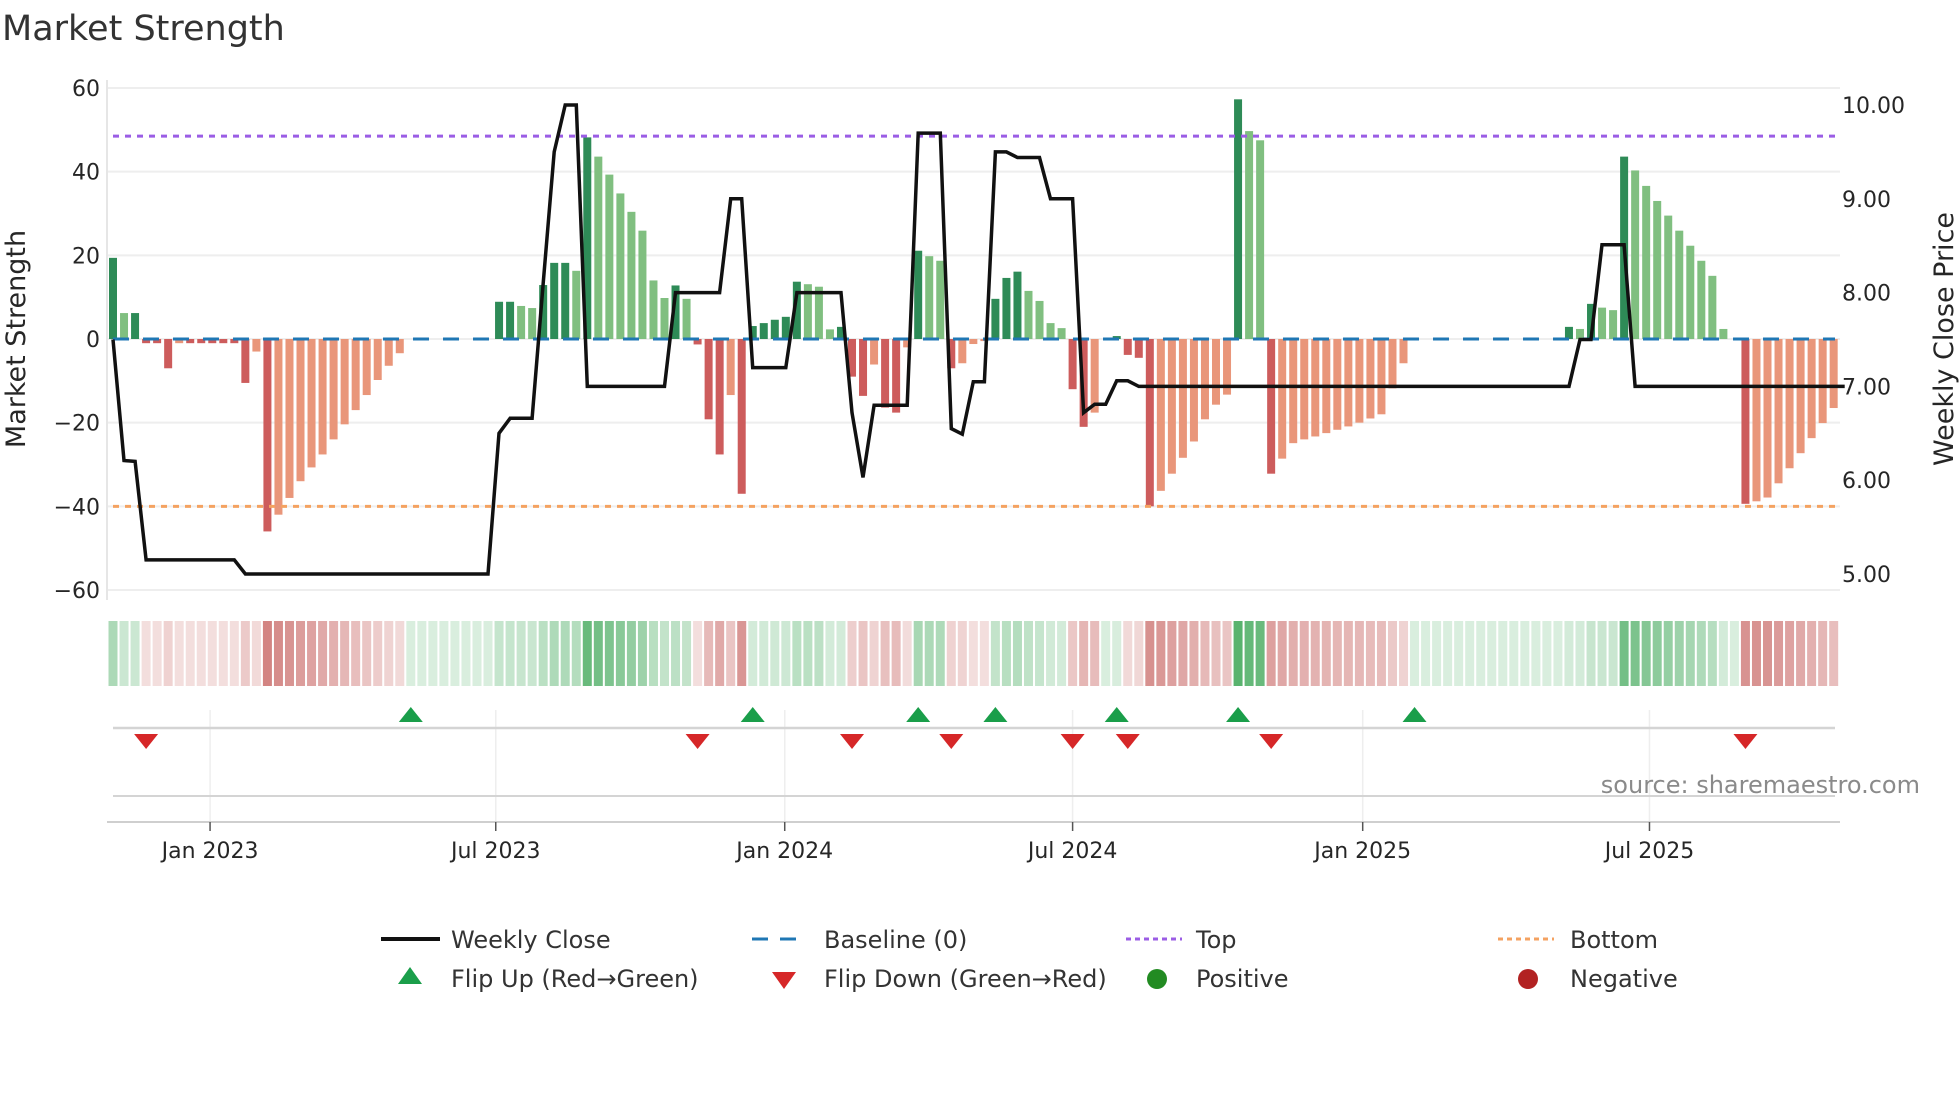 This screenshot has height=1102, width=1960. I want to click on y-tick-label: −20, so click(77, 424).